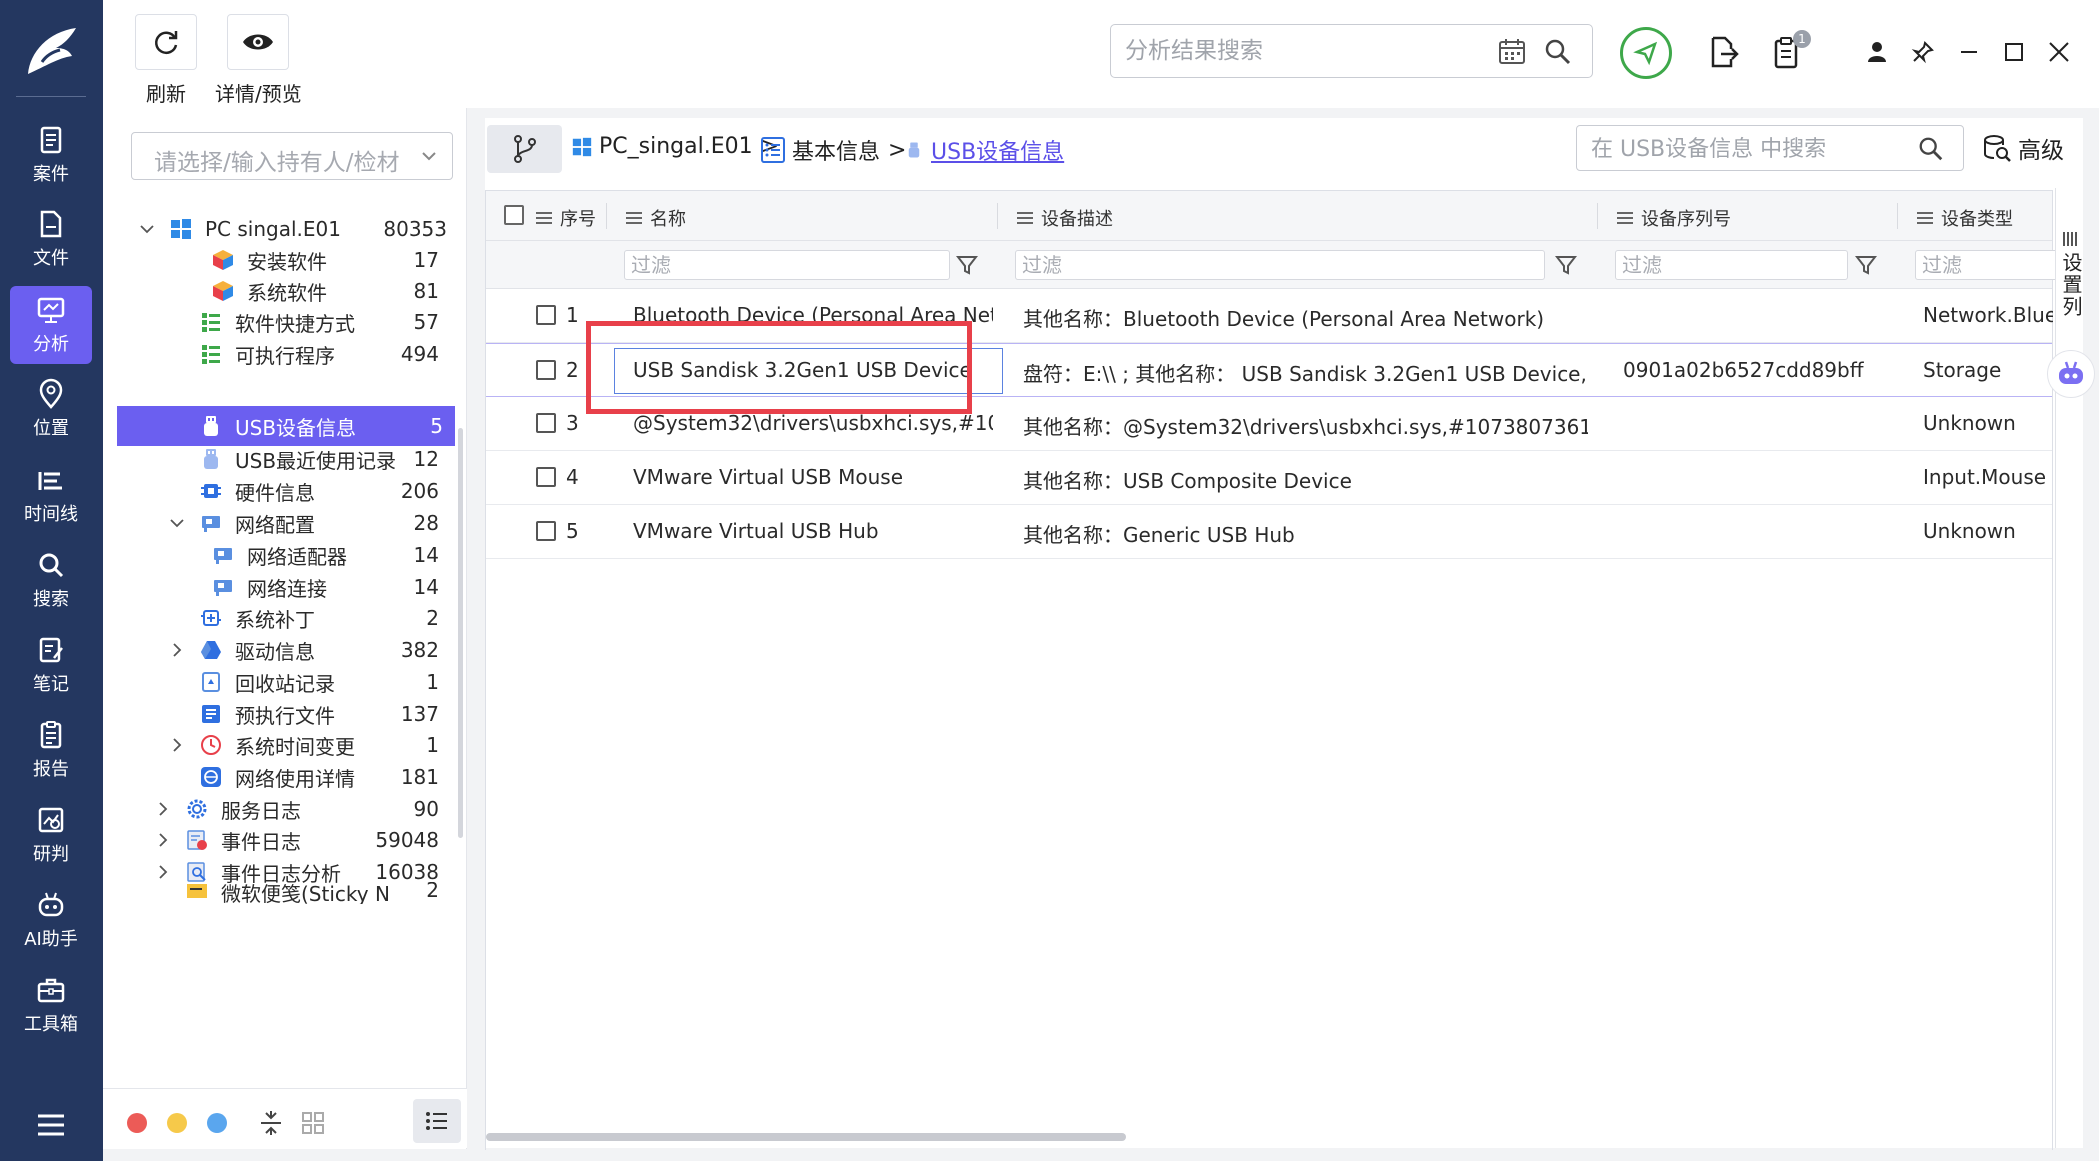  I want to click on breadcrumb-root: PC_singal.E01 >, so click(675, 146).